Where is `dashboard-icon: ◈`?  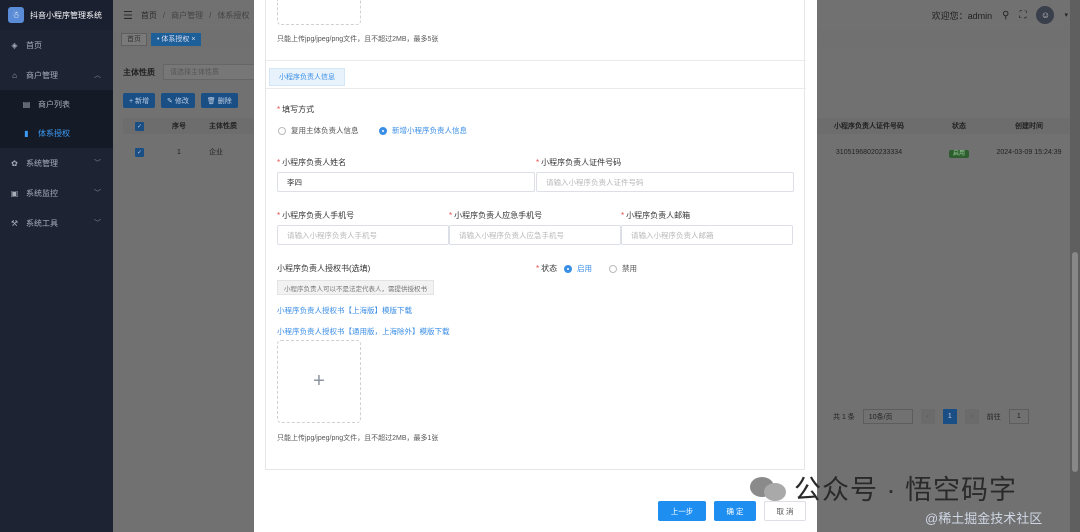 dashboard-icon: ◈ is located at coordinates (14, 45).